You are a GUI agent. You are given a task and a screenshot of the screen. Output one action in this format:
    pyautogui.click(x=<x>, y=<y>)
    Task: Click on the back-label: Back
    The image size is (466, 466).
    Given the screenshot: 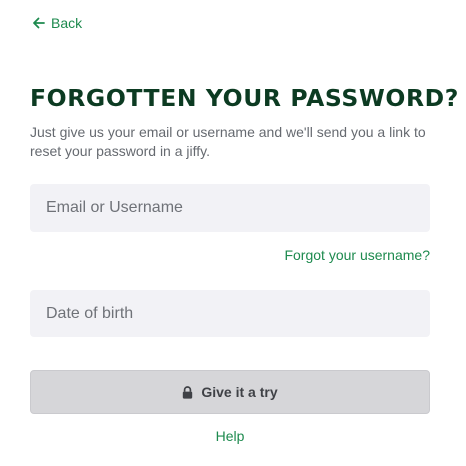 What is the action you would take?
    pyautogui.click(x=67, y=23)
    